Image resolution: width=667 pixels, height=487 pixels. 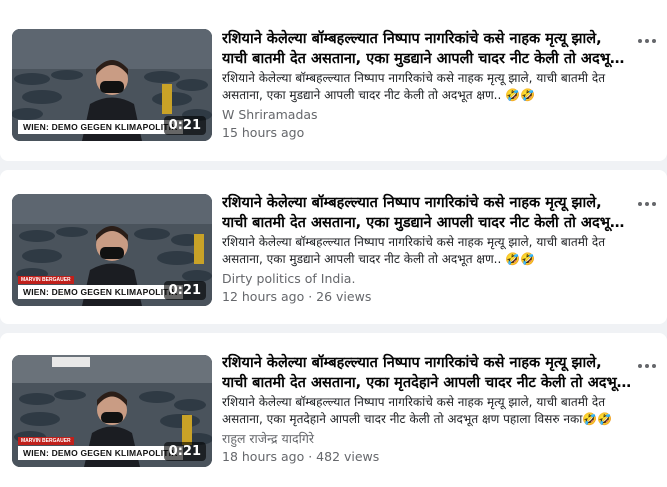 What do you see at coordinates (263, 132) in the screenshot?
I see `video-meta: 15 hours ago` at bounding box center [263, 132].